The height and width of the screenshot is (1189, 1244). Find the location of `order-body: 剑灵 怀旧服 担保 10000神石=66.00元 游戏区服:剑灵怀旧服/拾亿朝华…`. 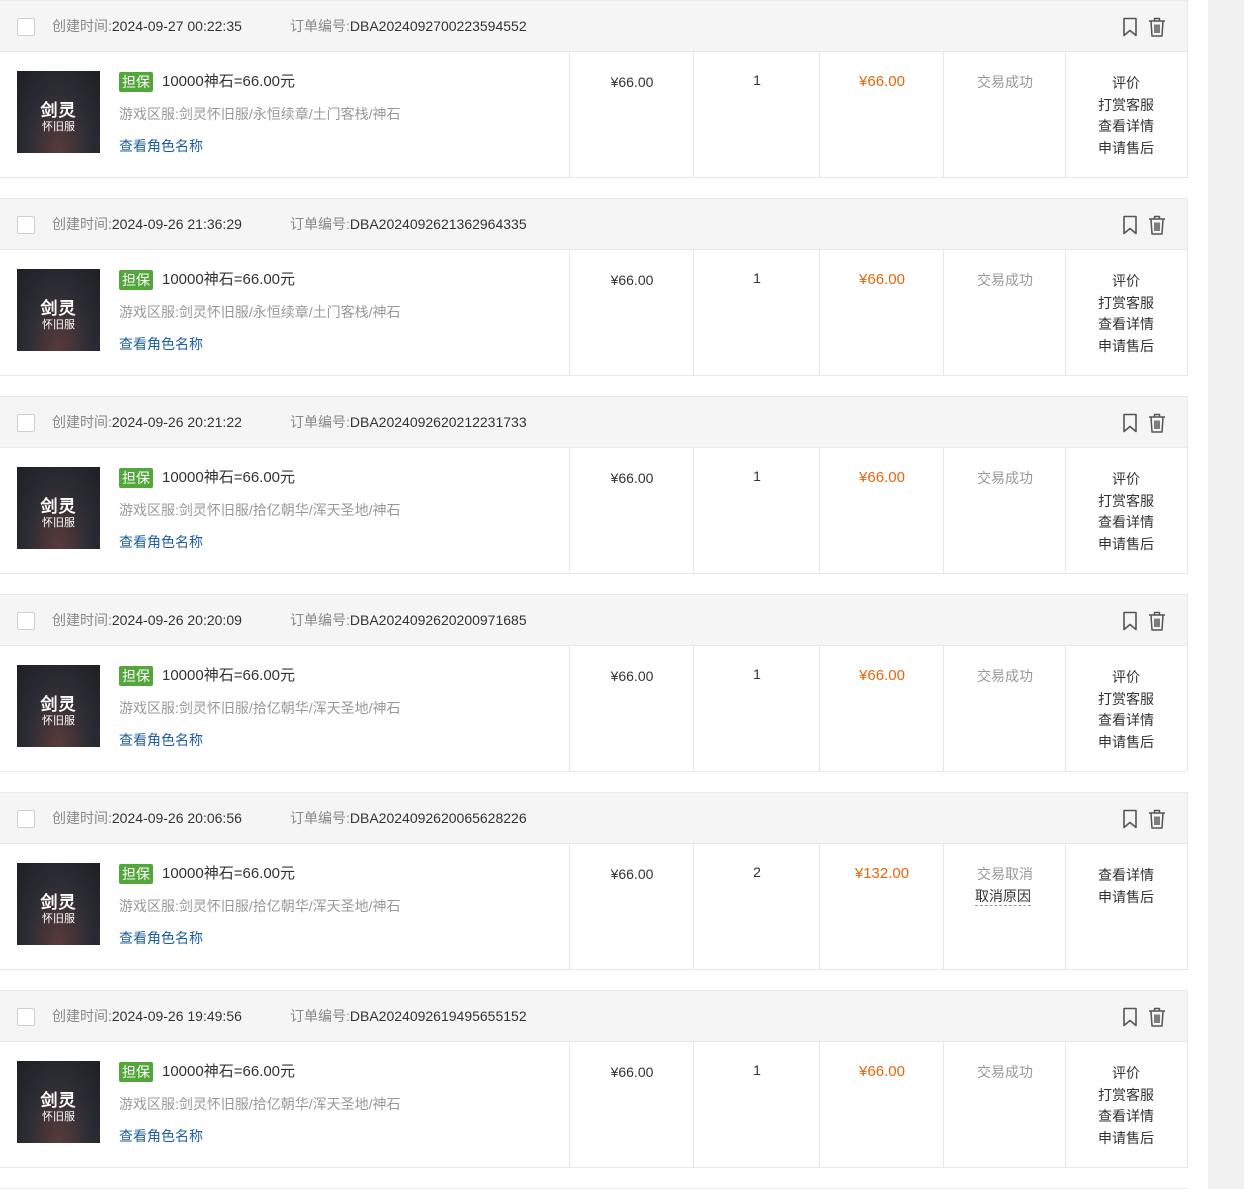

order-body: 剑灵 怀旧服 担保 10000神石=66.00元 游戏区服:剑灵怀旧服/拾亿朝华… is located at coordinates (594, 511).